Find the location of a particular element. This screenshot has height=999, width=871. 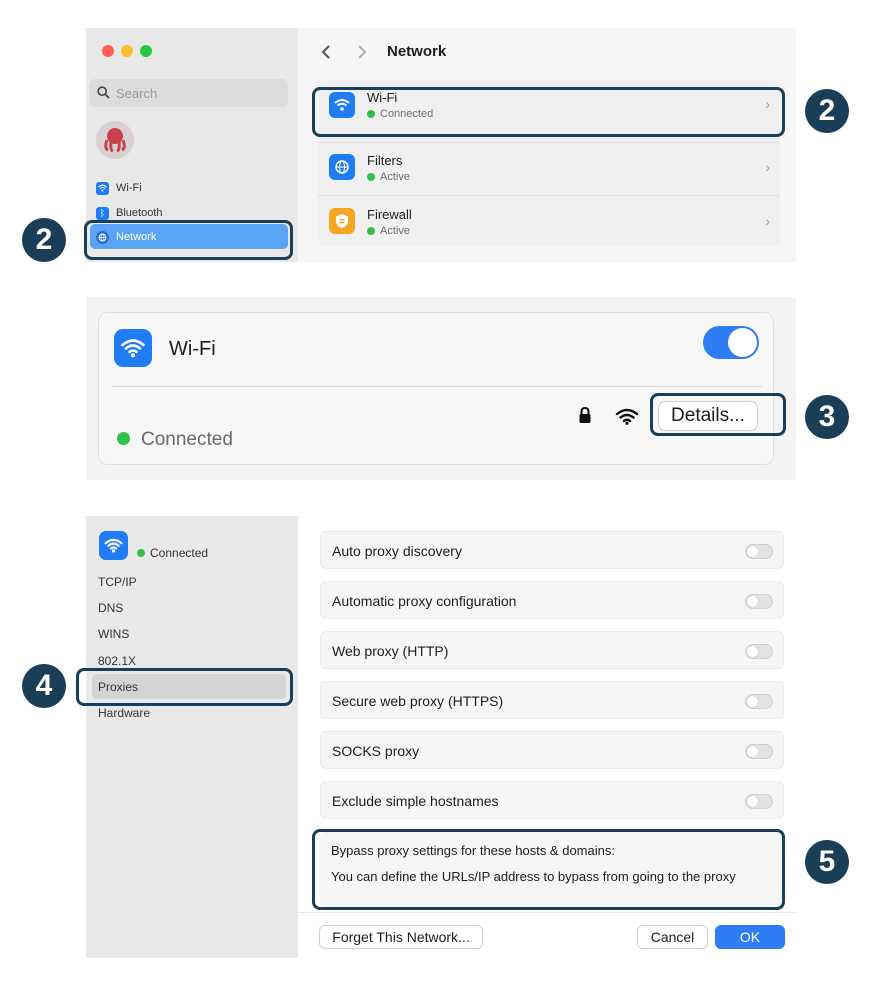

proxy-row-exclude-hostnames: Exclude simple hostnames is located at coordinates (552, 800).